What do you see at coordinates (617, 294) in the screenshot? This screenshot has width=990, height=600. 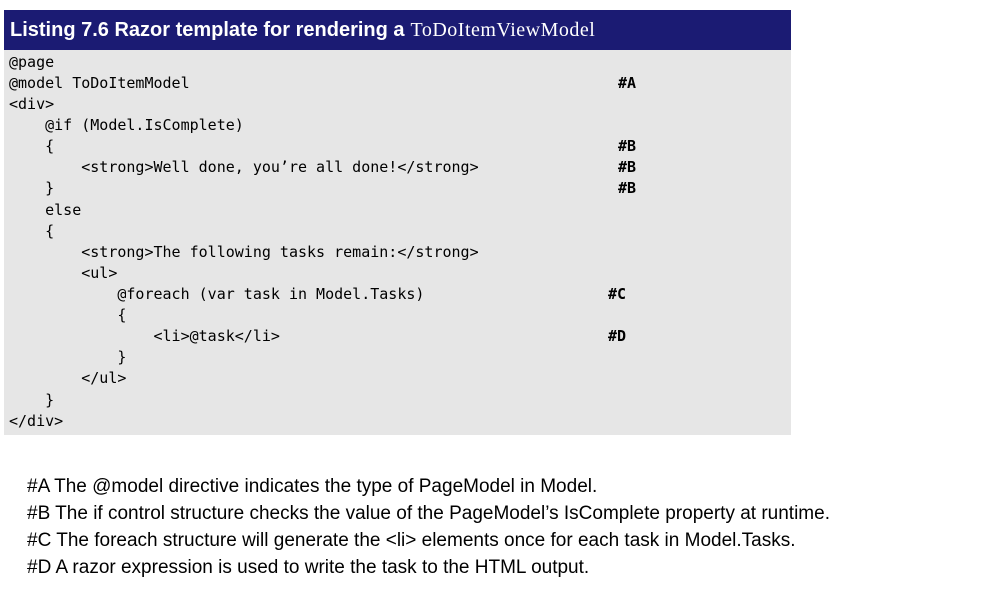 I see `annotation-marker: #C` at bounding box center [617, 294].